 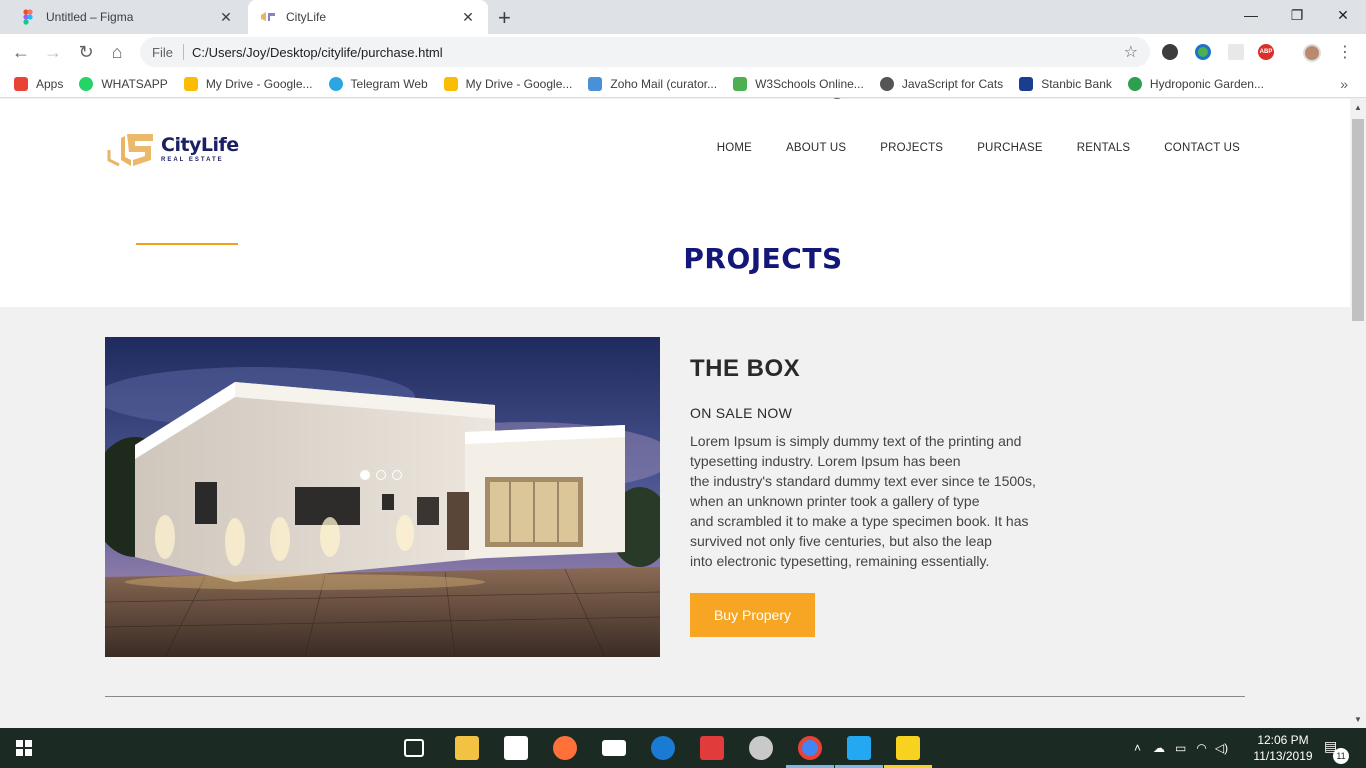 I want to click on windows-taskbar: ˄ ☁ ▭ ◠ ◁) 12:06 PM 11/13/2019 ▤ 11, so click(x=683, y=748).